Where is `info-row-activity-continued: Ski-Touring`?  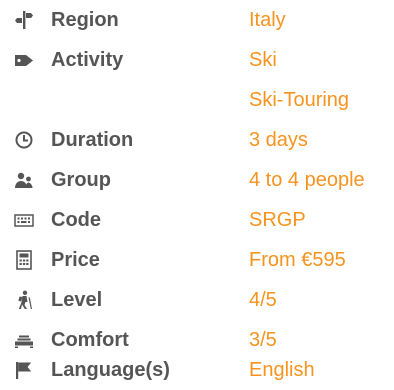 info-row-activity-continued: Ski-Touring is located at coordinates (197, 103).